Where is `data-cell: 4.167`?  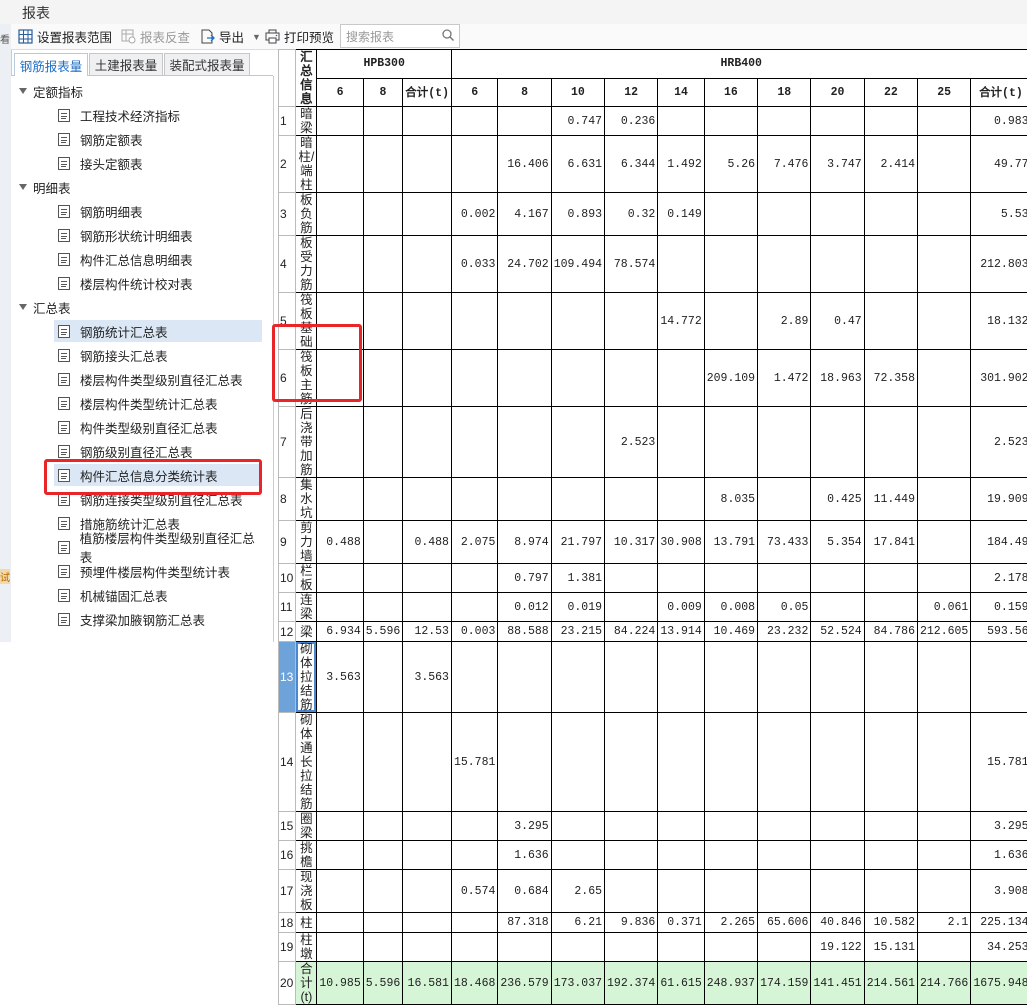
data-cell: 4.167 is located at coordinates (524, 214).